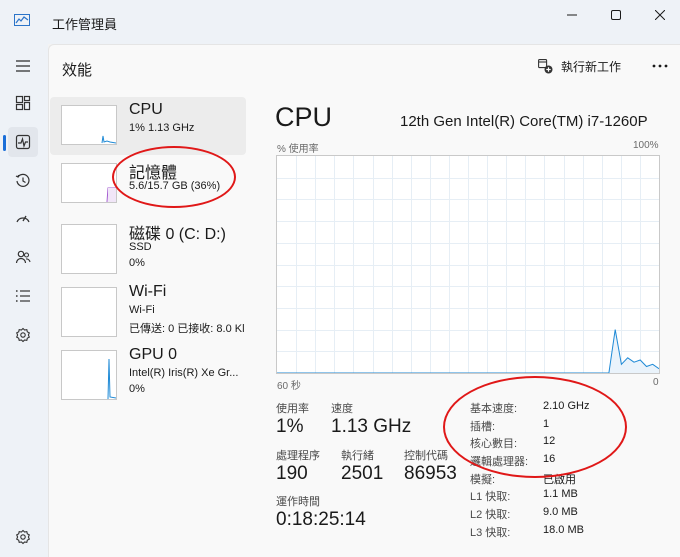 This screenshot has width=680, height=557. Describe the element at coordinates (430, 473) in the screenshot. I see `handles-value: 86953` at that location.